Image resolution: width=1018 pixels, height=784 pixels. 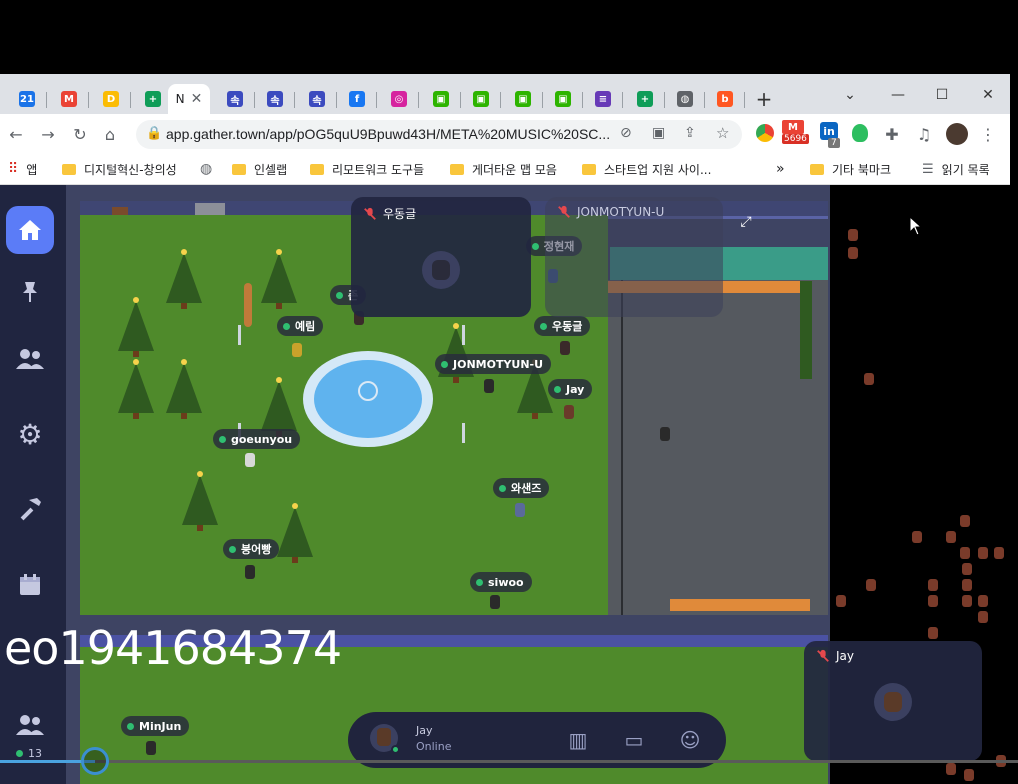 What do you see at coordinates (648, 257) in the screenshot?
I see `video-card-jonmotyun: JONMOTYUN-U ⤢` at bounding box center [648, 257].